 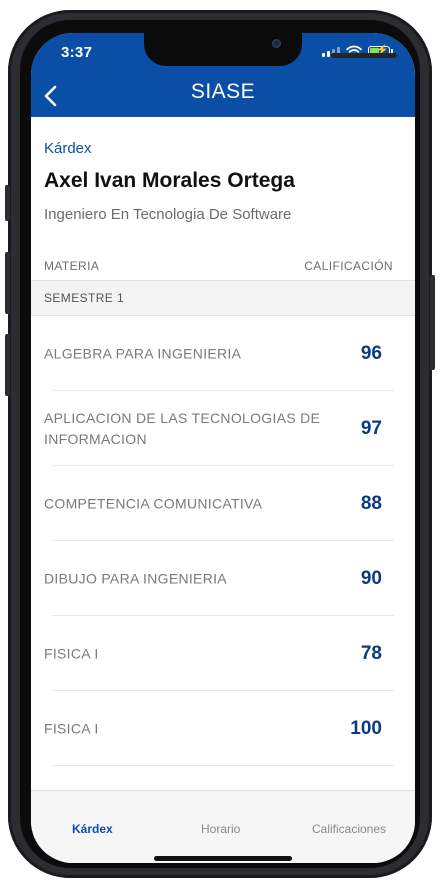 What do you see at coordinates (223, 75) in the screenshot?
I see `app-header: 3:37 ⚡ SIASE` at bounding box center [223, 75].